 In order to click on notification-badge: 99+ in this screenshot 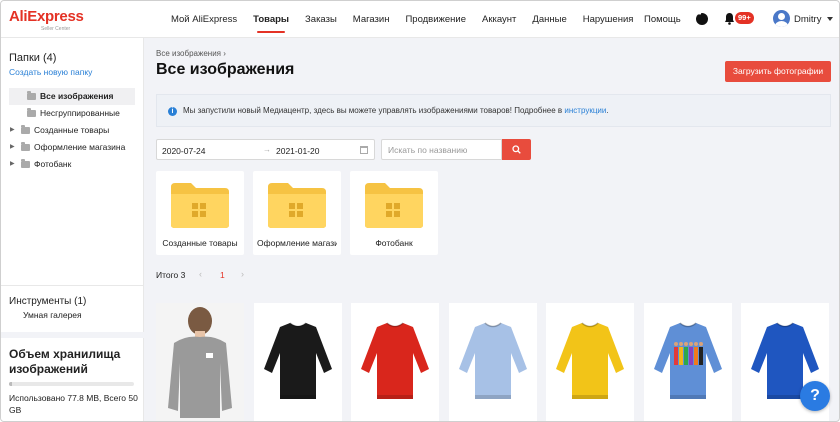, I will do `click(744, 18)`.